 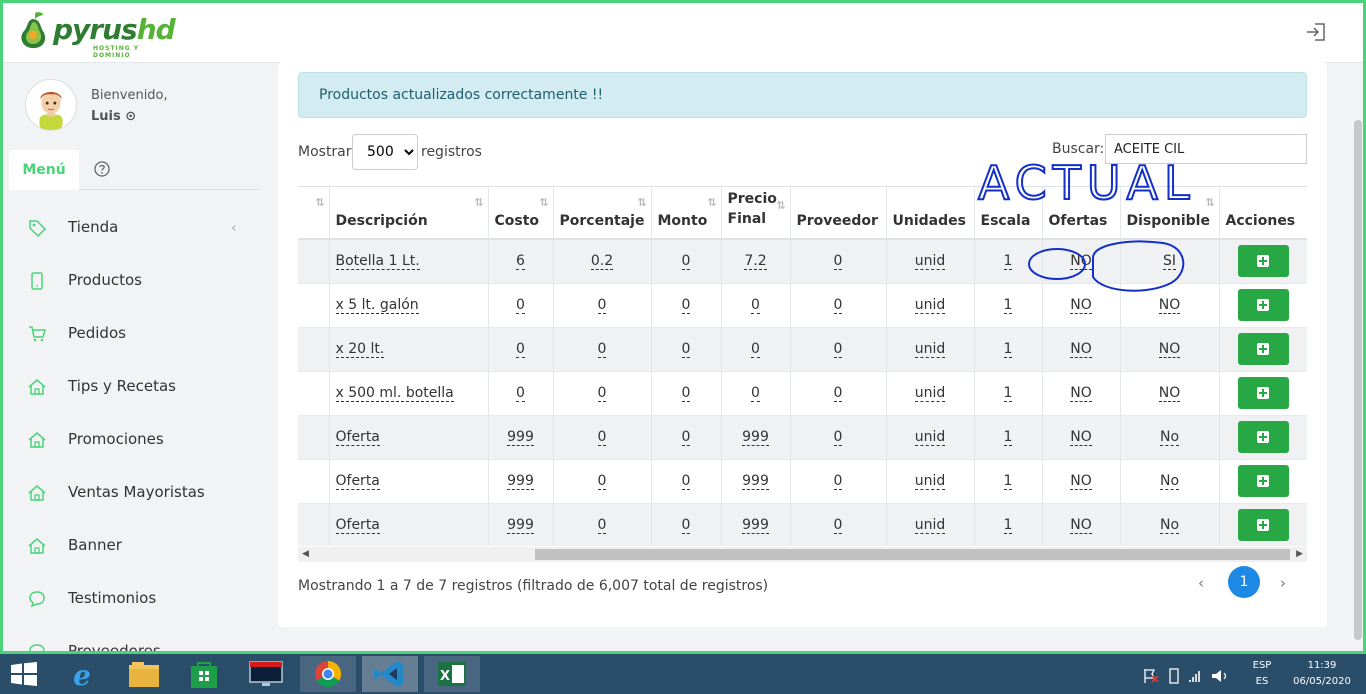 I want to click on column-header-monto: Monto ⇅, so click(x=686, y=213).